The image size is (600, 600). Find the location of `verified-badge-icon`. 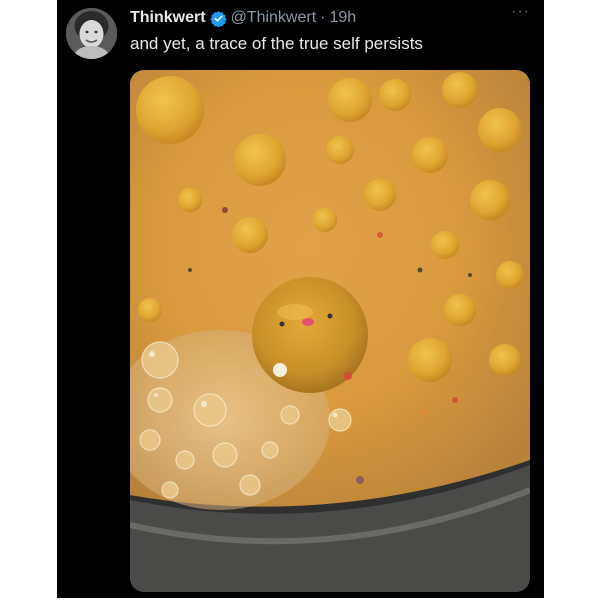

verified-badge-icon is located at coordinates (218, 18).